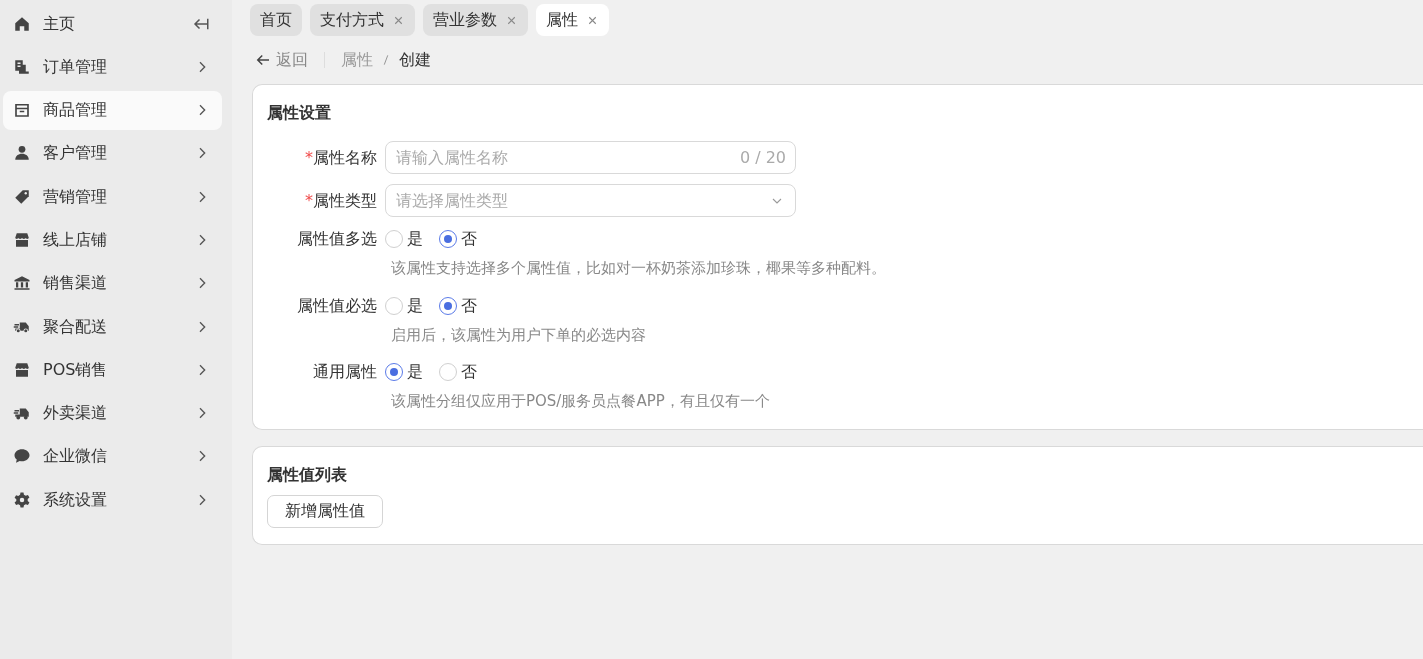 This screenshot has height=659, width=1423. I want to click on field-label: 通用属性, so click(344, 372).